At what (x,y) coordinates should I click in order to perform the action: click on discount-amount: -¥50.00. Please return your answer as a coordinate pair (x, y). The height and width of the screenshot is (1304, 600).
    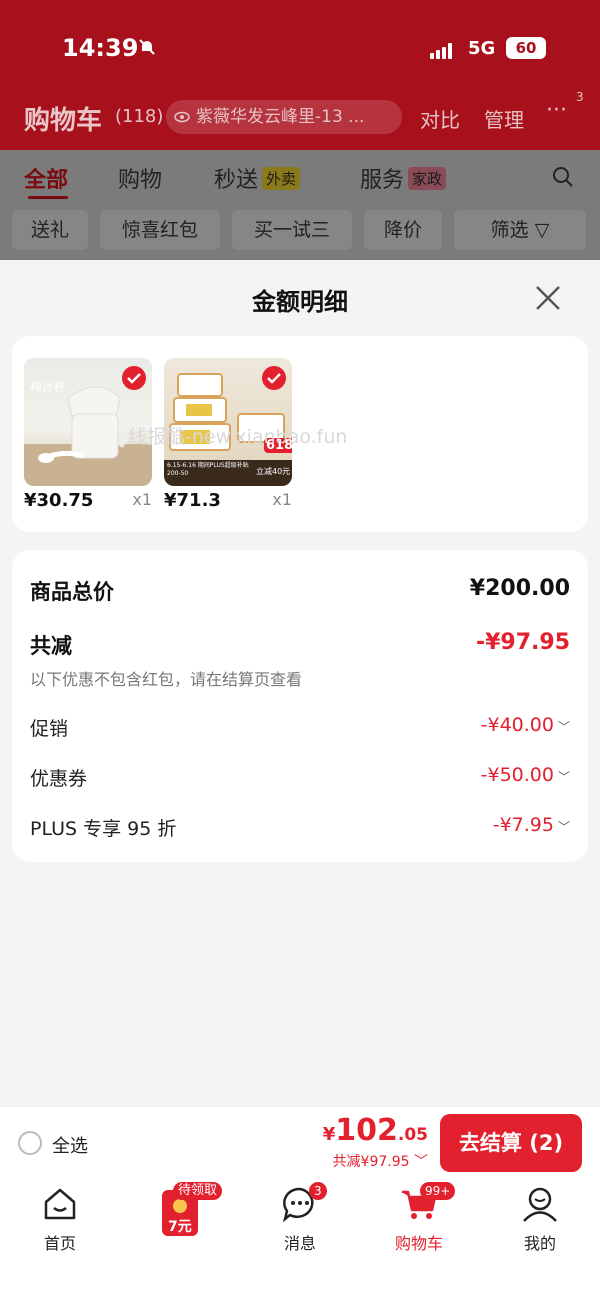
    Looking at the image, I should click on (517, 775).